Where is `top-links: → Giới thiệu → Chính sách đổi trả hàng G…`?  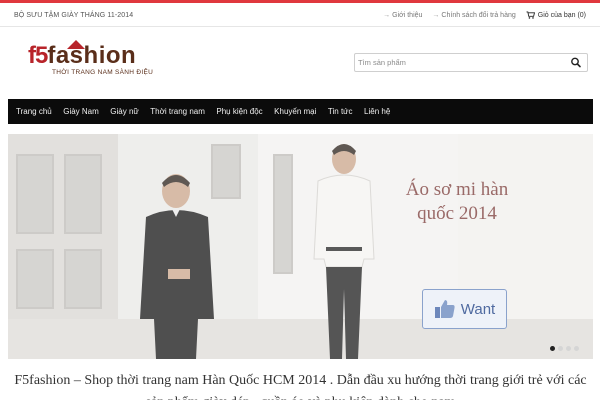 top-links: → Giới thiệu → Chính sách đổi trả hàng G… is located at coordinates (484, 15).